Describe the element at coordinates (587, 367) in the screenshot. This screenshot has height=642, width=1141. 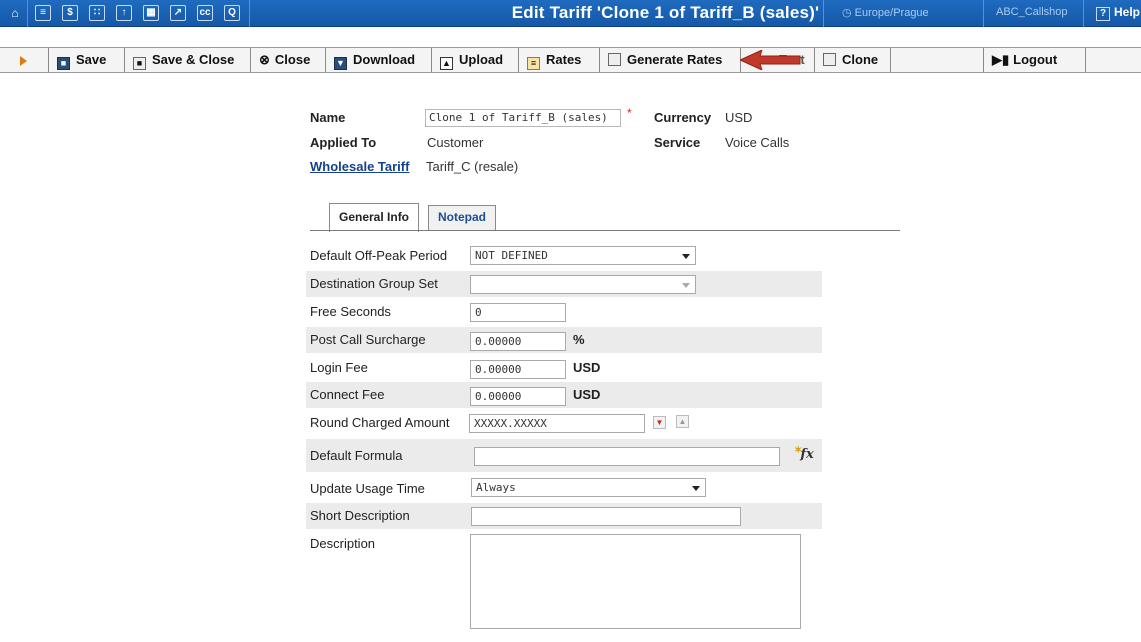
I see `login-fee-unit: USD` at that location.